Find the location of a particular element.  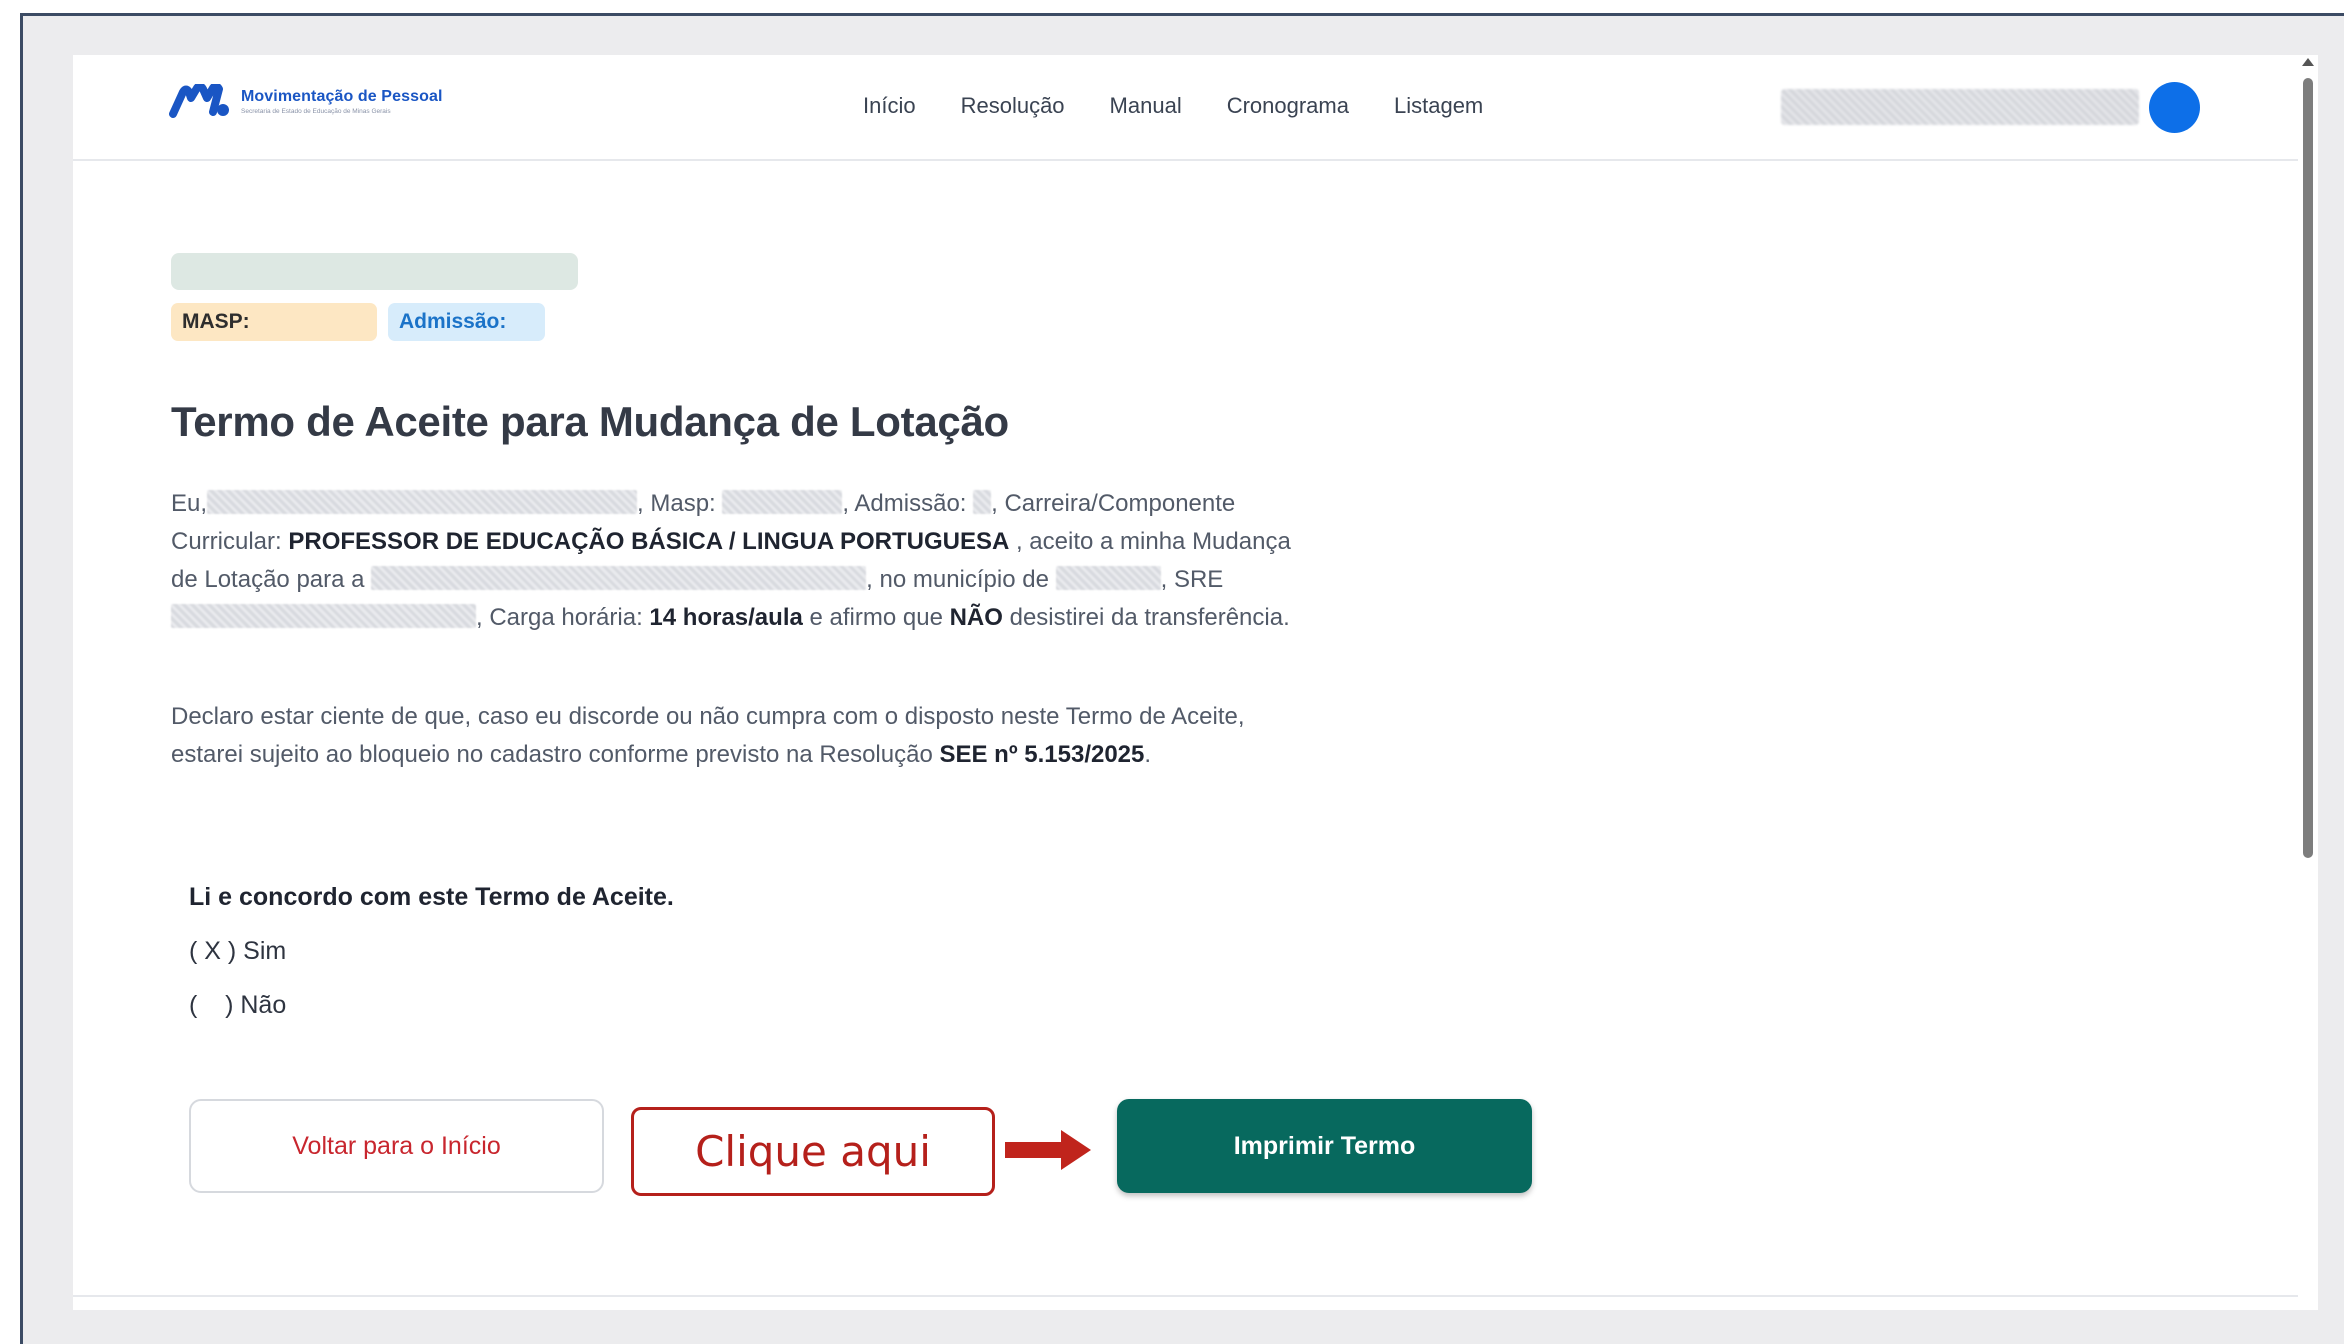

logo-title: Movimentação de Pessoal is located at coordinates (342, 96).